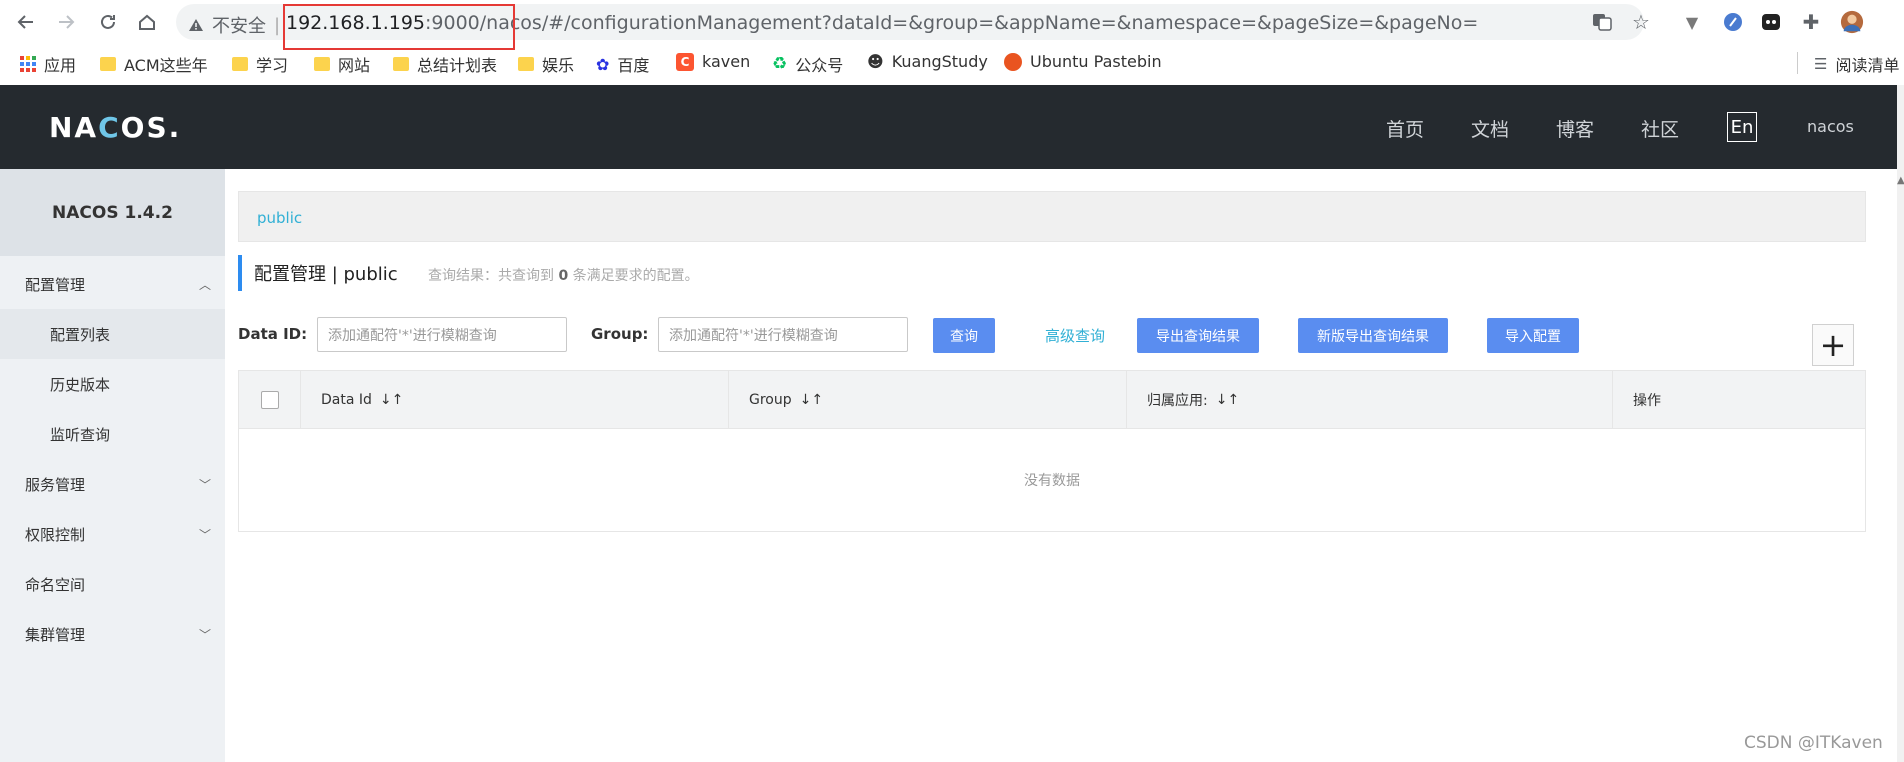 Image resolution: width=1904 pixels, height=762 pixels. Describe the element at coordinates (1811, 22) in the screenshot. I see `extensions-puzzle-icon: ✚` at that location.